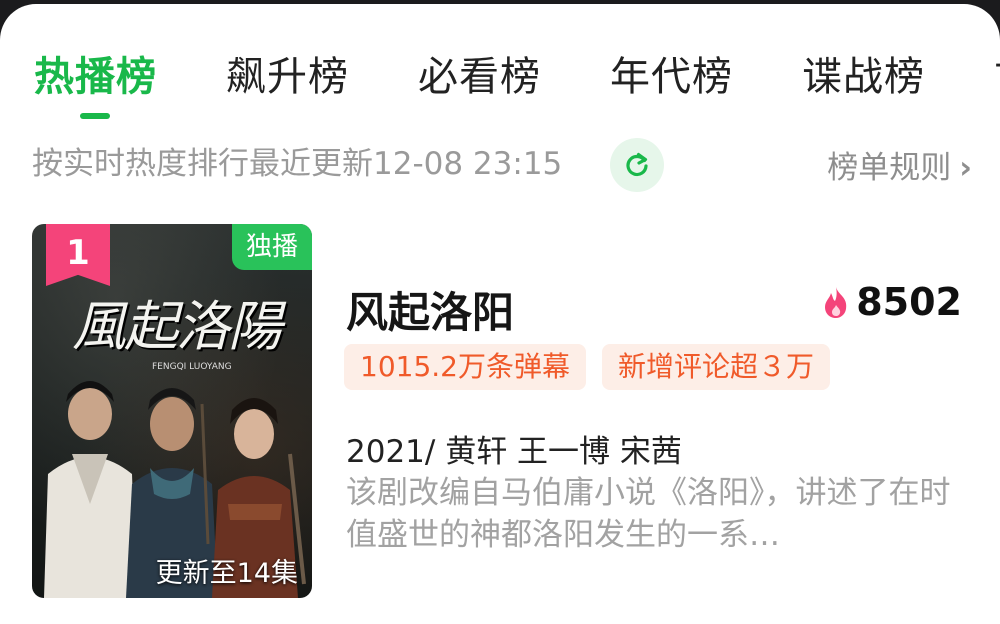 Image resolution: width=1000 pixels, height=624 pixels. Describe the element at coordinates (909, 302) in the screenshot. I see `heat-value: 8502` at that location.